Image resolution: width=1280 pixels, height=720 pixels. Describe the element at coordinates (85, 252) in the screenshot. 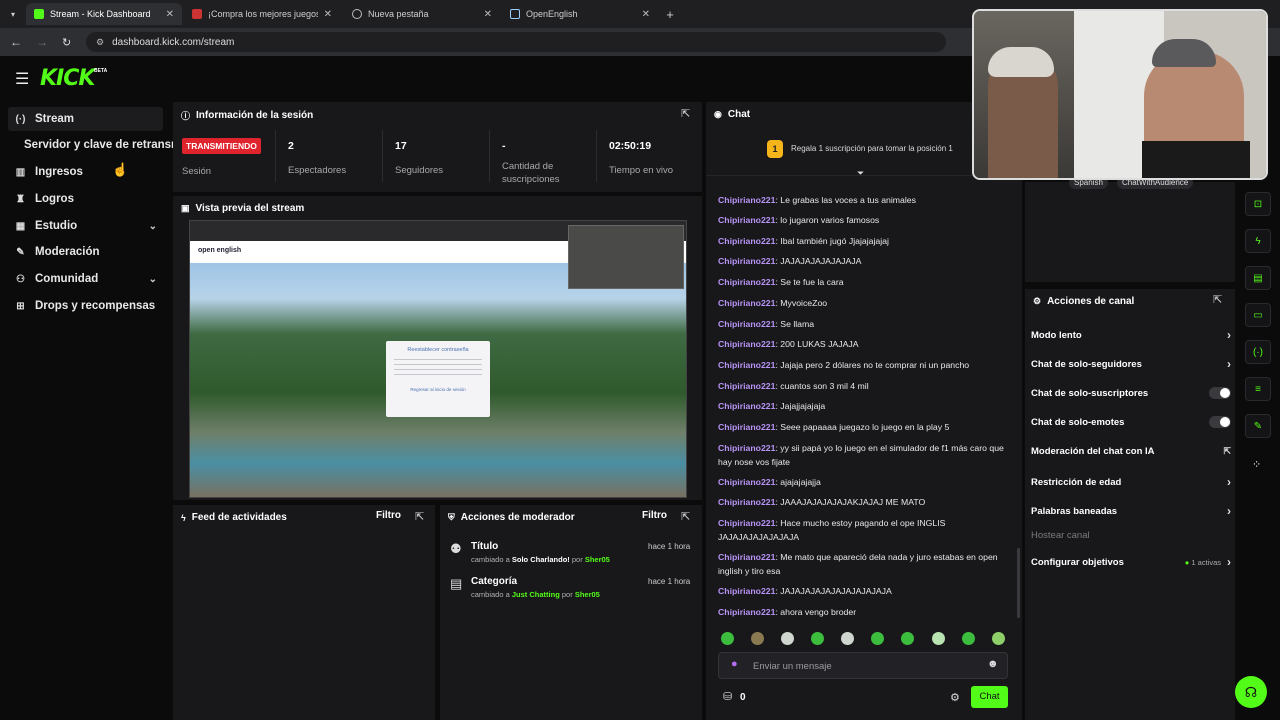

I see `sidebar-item-moderacion: ✎ Moderación` at that location.